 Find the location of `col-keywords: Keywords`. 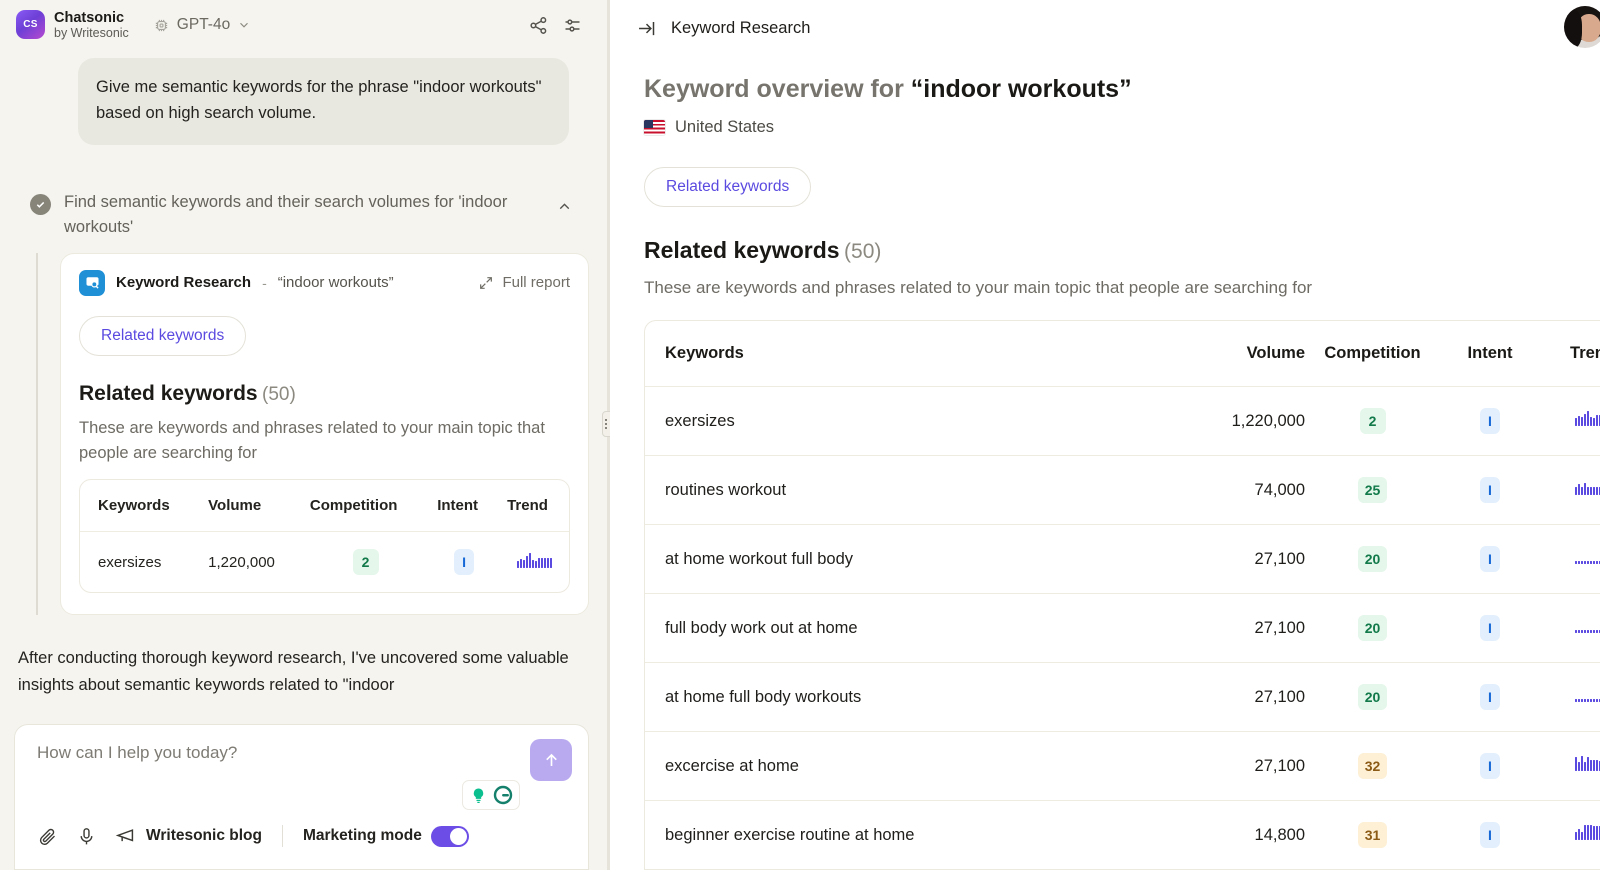

col-keywords: Keywords is located at coordinates (895, 354).